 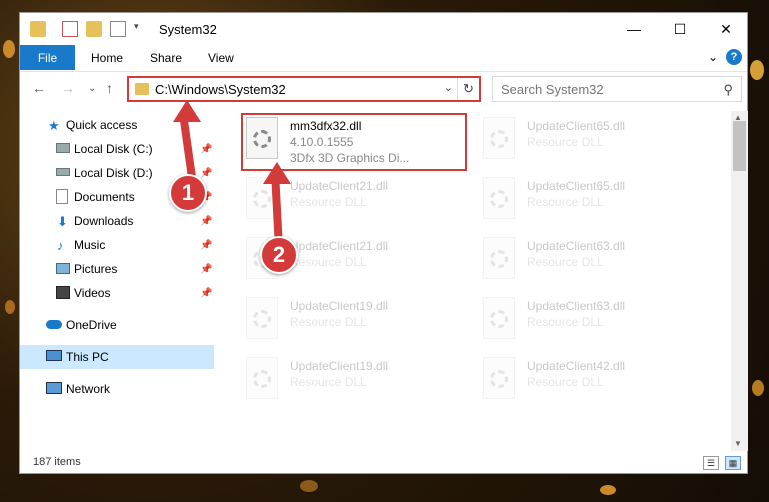 I want to click on vertical-scrollbar: ▲ ▼, so click(x=739, y=281).